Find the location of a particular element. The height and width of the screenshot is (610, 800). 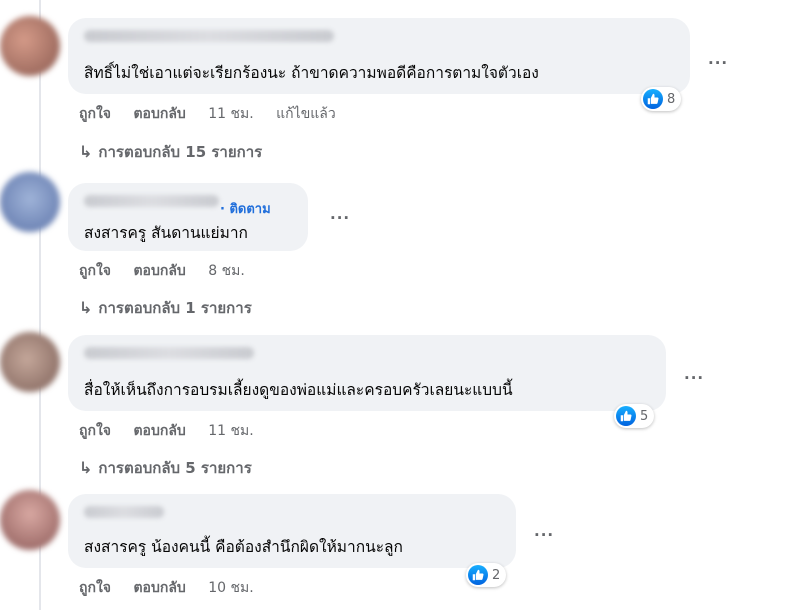

reaction-count: 5 is located at coordinates (644, 416).